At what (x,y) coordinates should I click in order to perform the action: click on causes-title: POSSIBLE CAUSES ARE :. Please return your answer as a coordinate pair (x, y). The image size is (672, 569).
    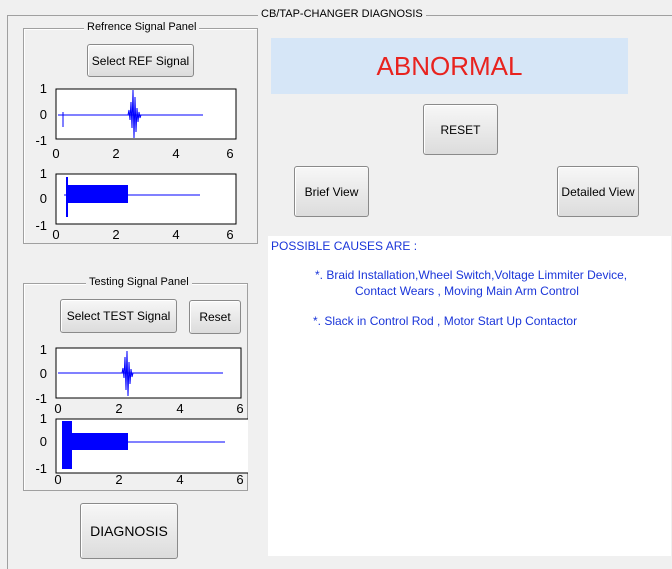
    Looking at the image, I should click on (344, 246).